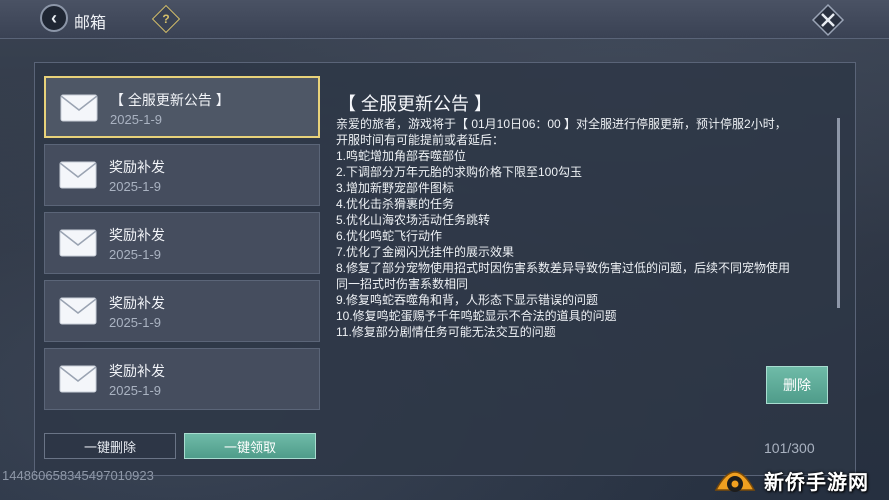 The width and height of the screenshot is (889, 500). I want to click on content-line: 4.优化击杀猾裹的任务, so click(395, 204).